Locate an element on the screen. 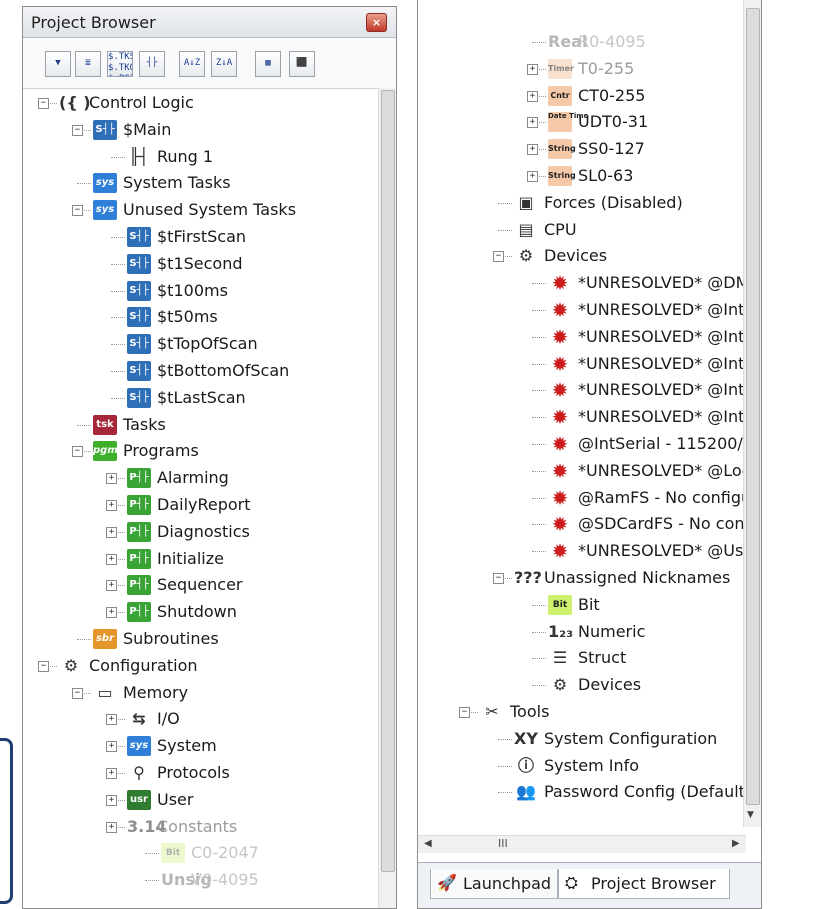  tree-item: ⓘ System Info is located at coordinates (589, 766).